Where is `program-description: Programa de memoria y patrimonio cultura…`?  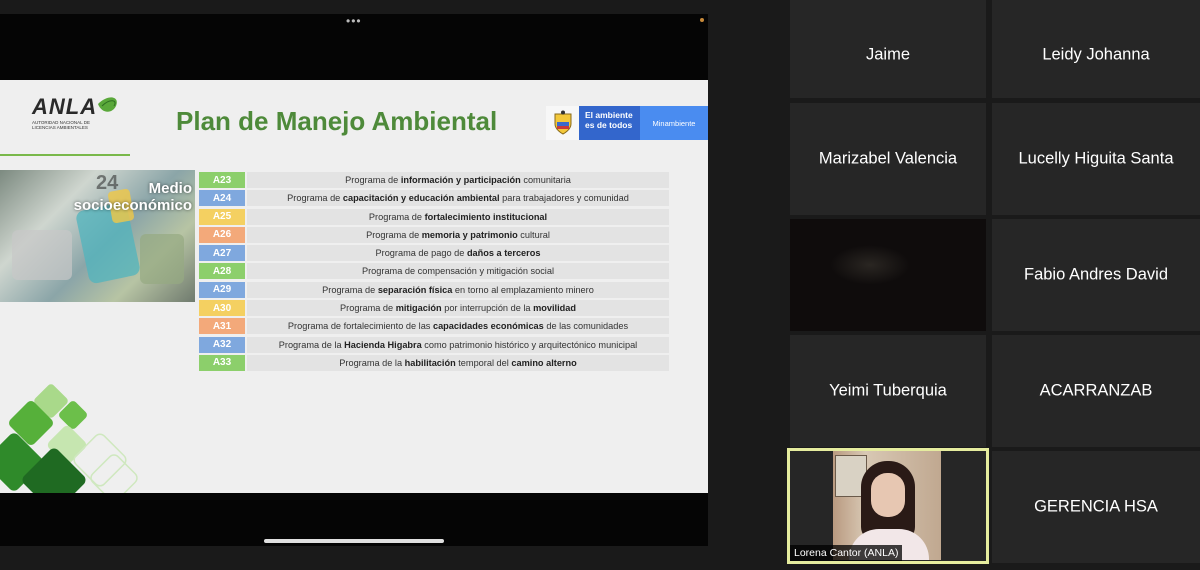
program-description: Programa de memoria y patrimonio cultura… is located at coordinates (458, 234).